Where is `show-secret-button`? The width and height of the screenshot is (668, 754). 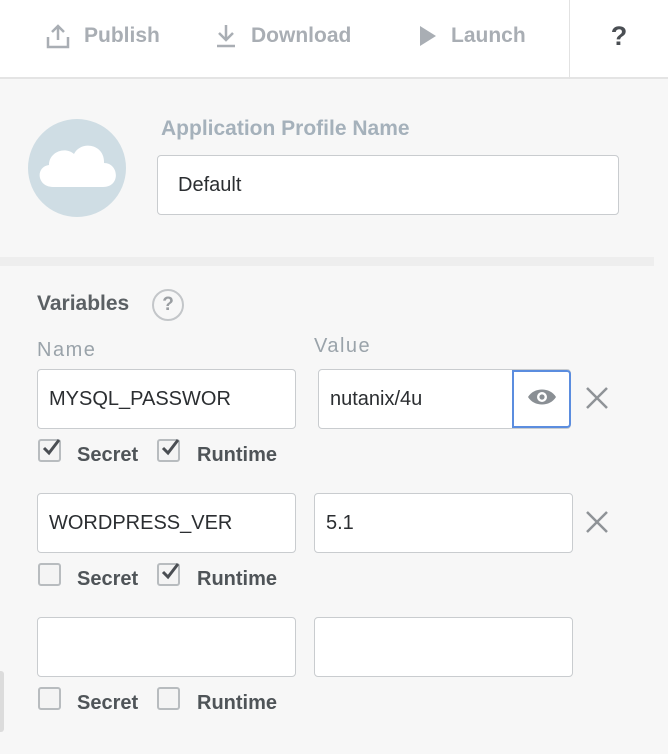 show-secret-button is located at coordinates (541, 399).